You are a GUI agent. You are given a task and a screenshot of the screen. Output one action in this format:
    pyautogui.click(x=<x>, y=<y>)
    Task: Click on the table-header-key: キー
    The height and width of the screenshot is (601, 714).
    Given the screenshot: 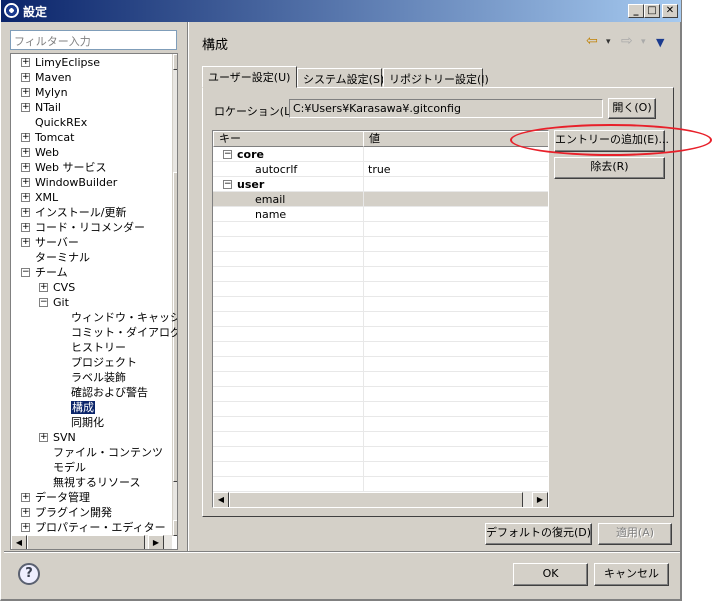 What is the action you would take?
    pyautogui.click(x=288, y=139)
    